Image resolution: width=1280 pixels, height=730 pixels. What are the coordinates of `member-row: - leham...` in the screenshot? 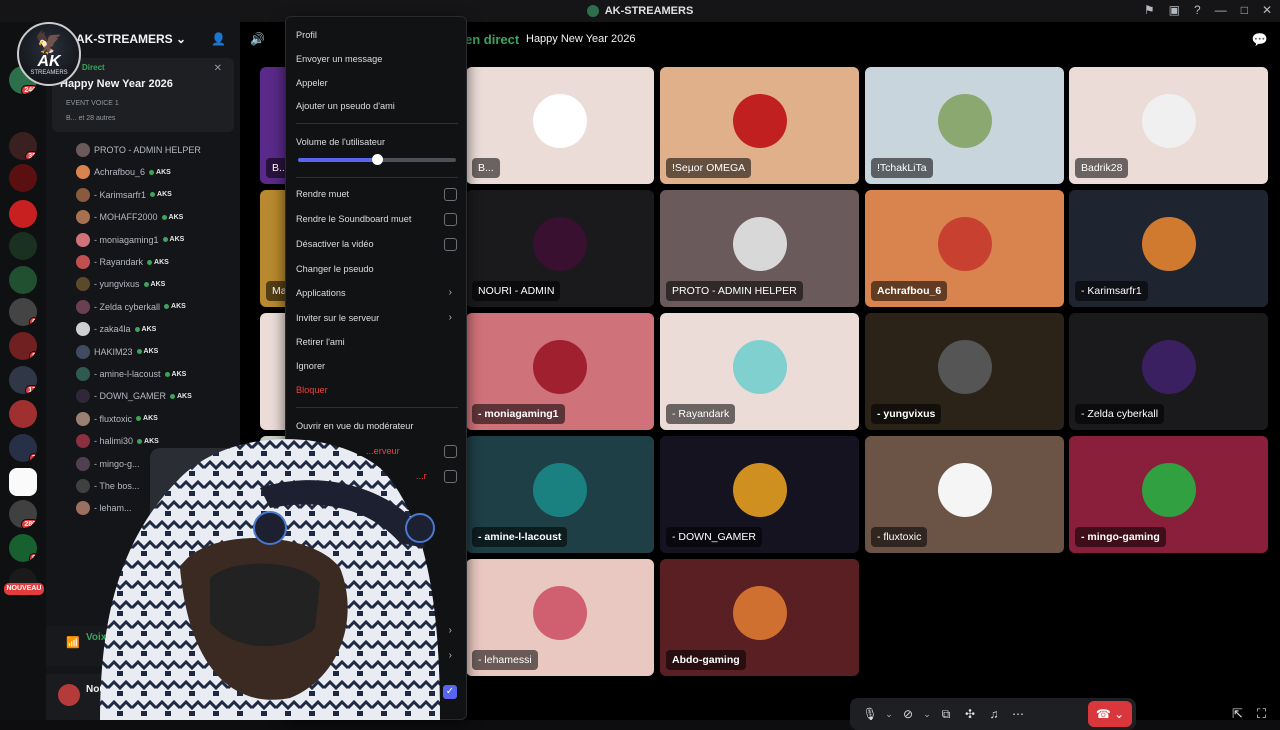 It's located at (154, 508).